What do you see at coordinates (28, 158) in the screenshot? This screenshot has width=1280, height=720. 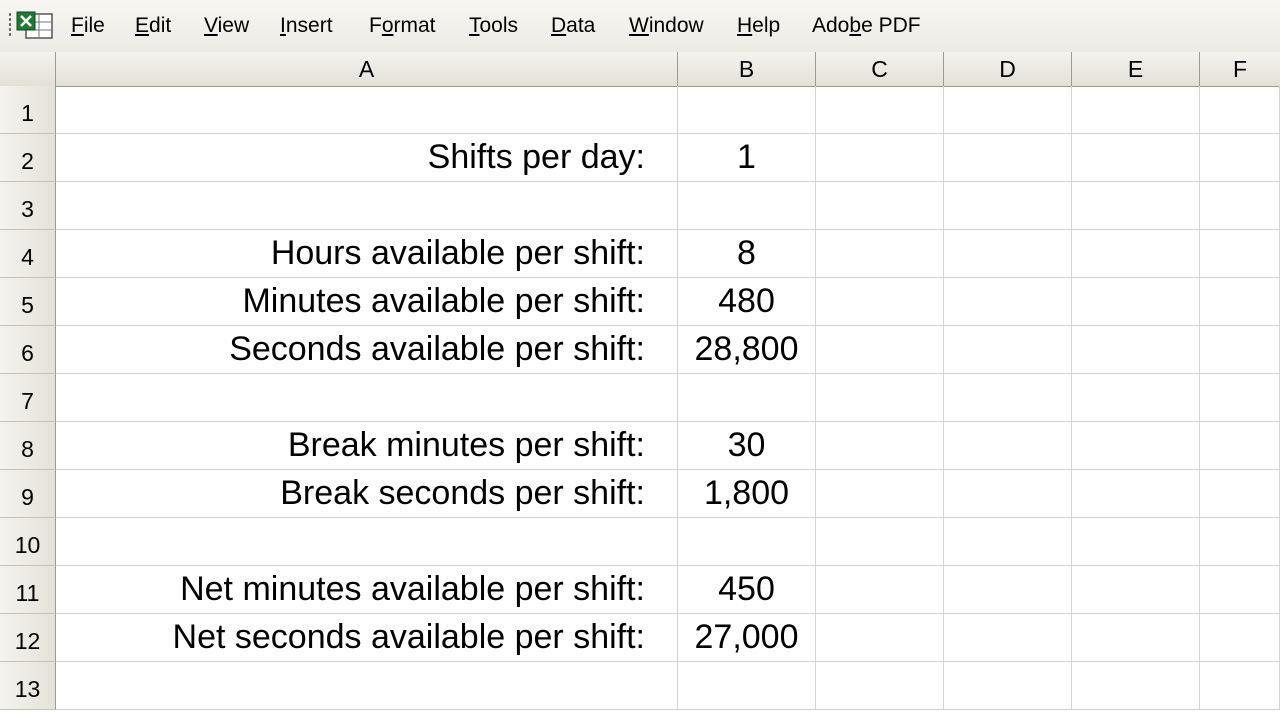 I see `row-header: 2` at bounding box center [28, 158].